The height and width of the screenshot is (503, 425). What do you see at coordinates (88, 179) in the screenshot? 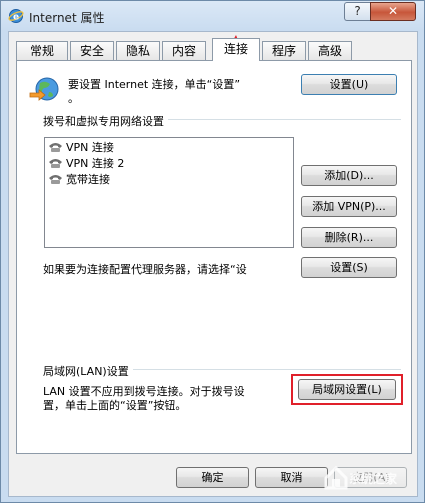
I see `connection-name: 宽带连接` at bounding box center [88, 179].